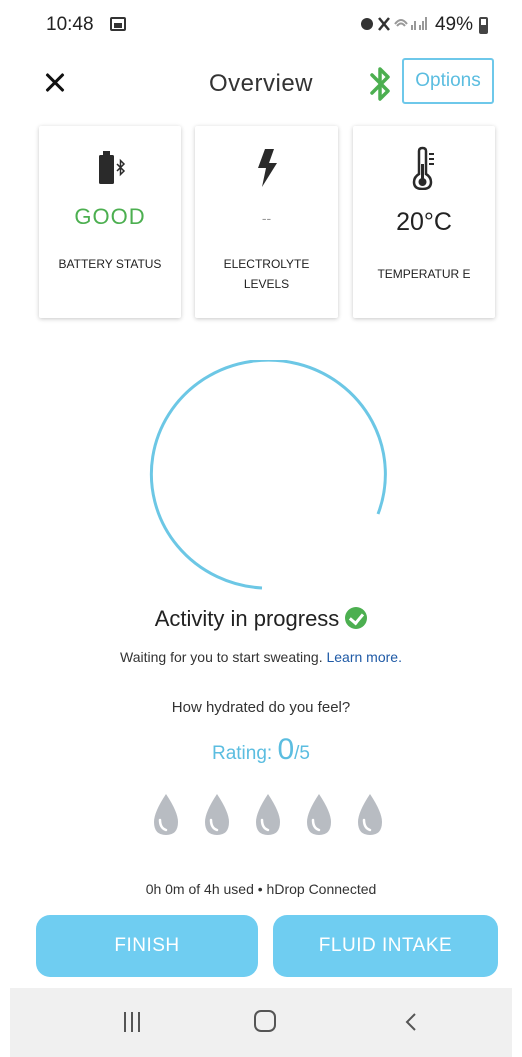 This screenshot has width=522, height=1057. What do you see at coordinates (132, 1022) in the screenshot?
I see `recents-icon` at bounding box center [132, 1022].